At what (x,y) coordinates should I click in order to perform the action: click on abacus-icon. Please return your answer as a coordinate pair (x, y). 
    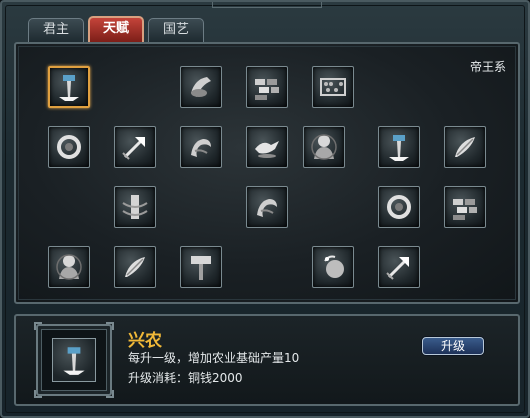
    Looking at the image, I should click on (333, 87).